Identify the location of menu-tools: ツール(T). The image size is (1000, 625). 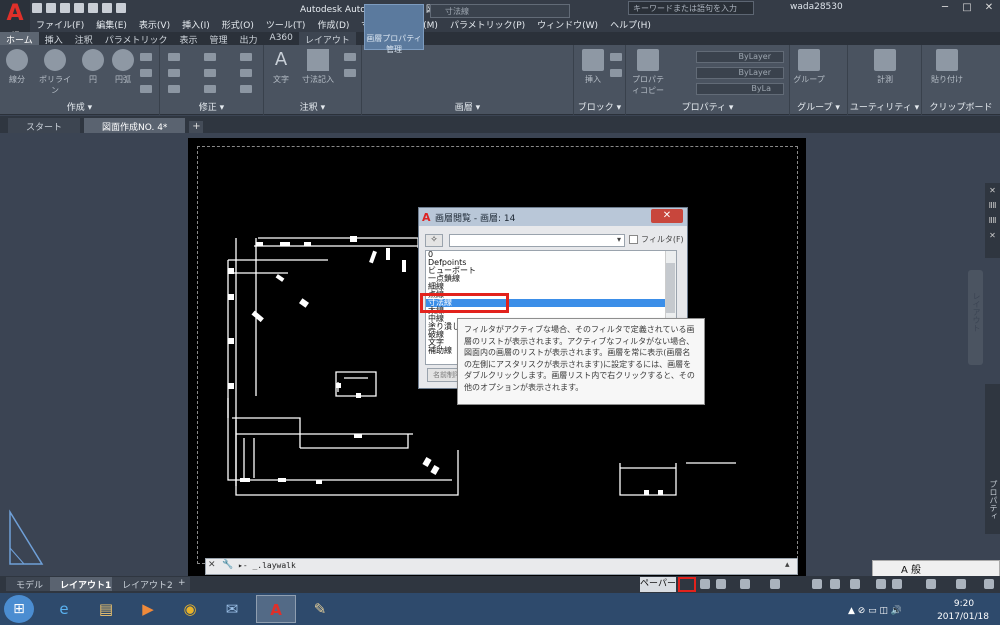
(286, 24).